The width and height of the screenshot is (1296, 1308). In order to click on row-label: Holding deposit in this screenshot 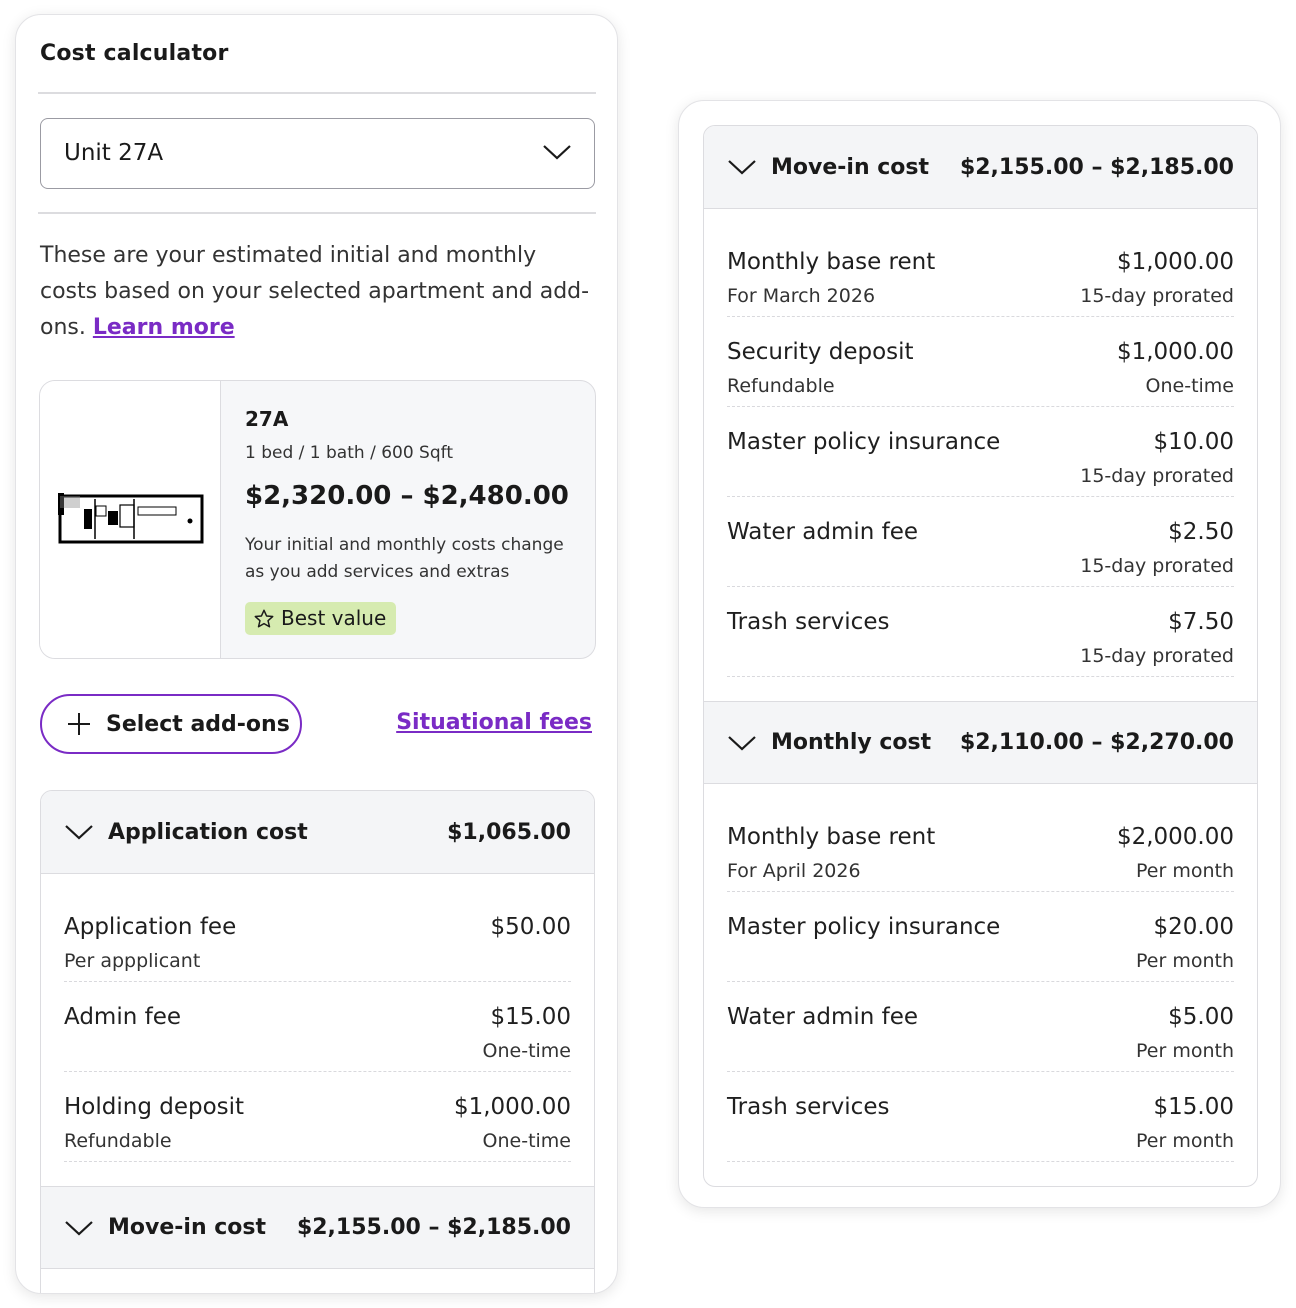, I will do `click(154, 1107)`.